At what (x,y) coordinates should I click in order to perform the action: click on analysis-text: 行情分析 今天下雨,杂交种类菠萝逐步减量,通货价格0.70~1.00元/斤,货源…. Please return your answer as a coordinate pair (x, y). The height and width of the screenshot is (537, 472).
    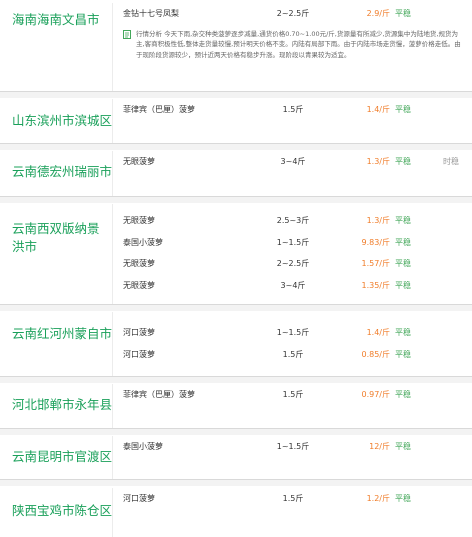
    Looking at the image, I should click on (298, 44).